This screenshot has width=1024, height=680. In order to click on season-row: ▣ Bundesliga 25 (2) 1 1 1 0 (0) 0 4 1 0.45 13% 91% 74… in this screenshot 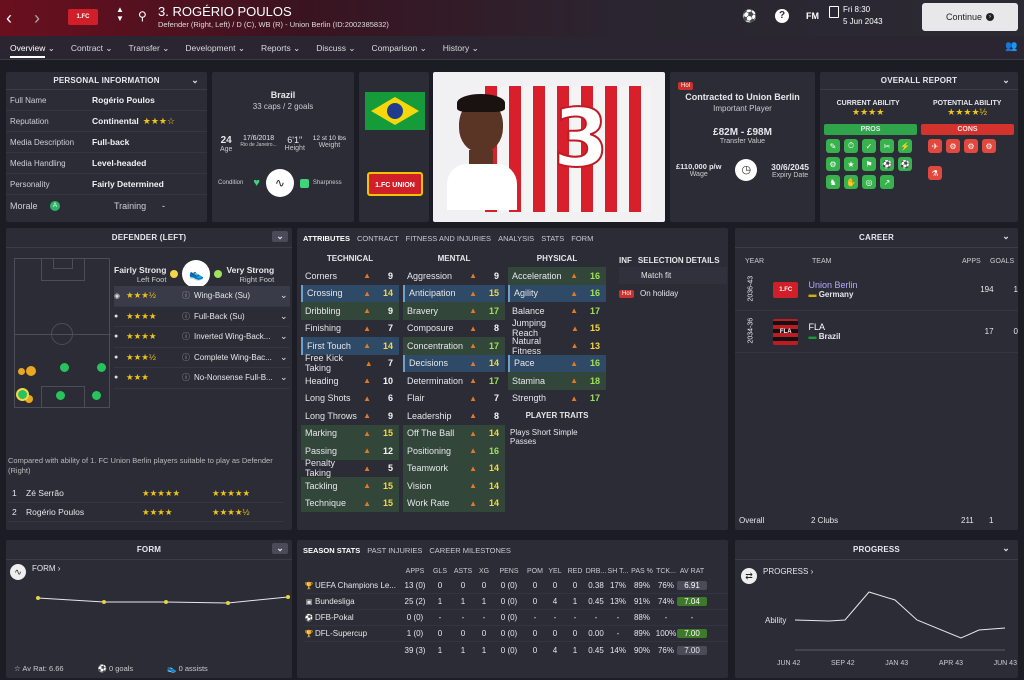, I will do `click(515, 602)`.